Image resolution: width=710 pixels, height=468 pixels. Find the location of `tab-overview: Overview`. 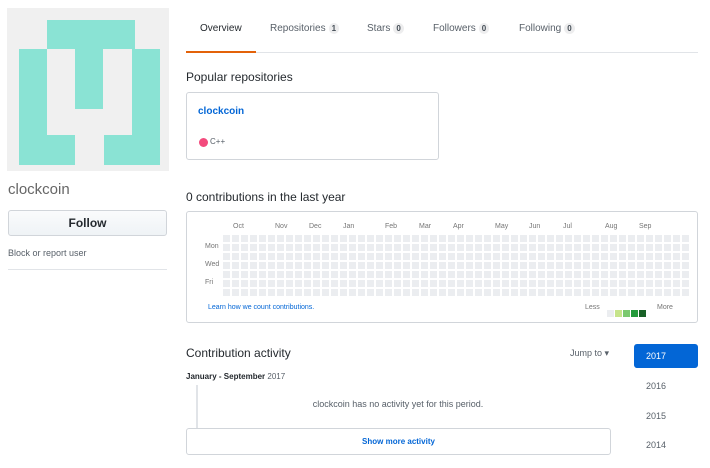

tab-overview: Overview is located at coordinates (221, 30).